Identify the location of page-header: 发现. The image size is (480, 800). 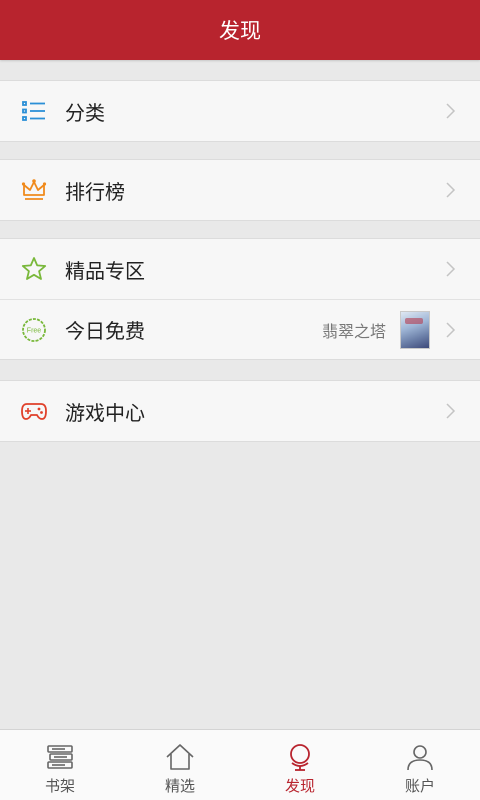
(240, 30).